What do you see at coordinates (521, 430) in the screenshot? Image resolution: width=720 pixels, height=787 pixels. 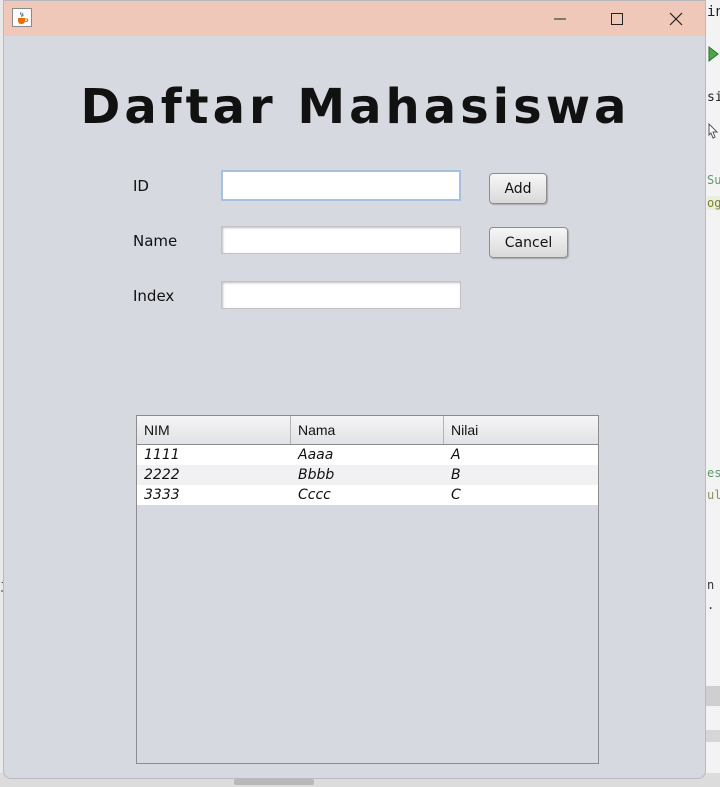 I see `column-header-nilai: Nilai` at bounding box center [521, 430].